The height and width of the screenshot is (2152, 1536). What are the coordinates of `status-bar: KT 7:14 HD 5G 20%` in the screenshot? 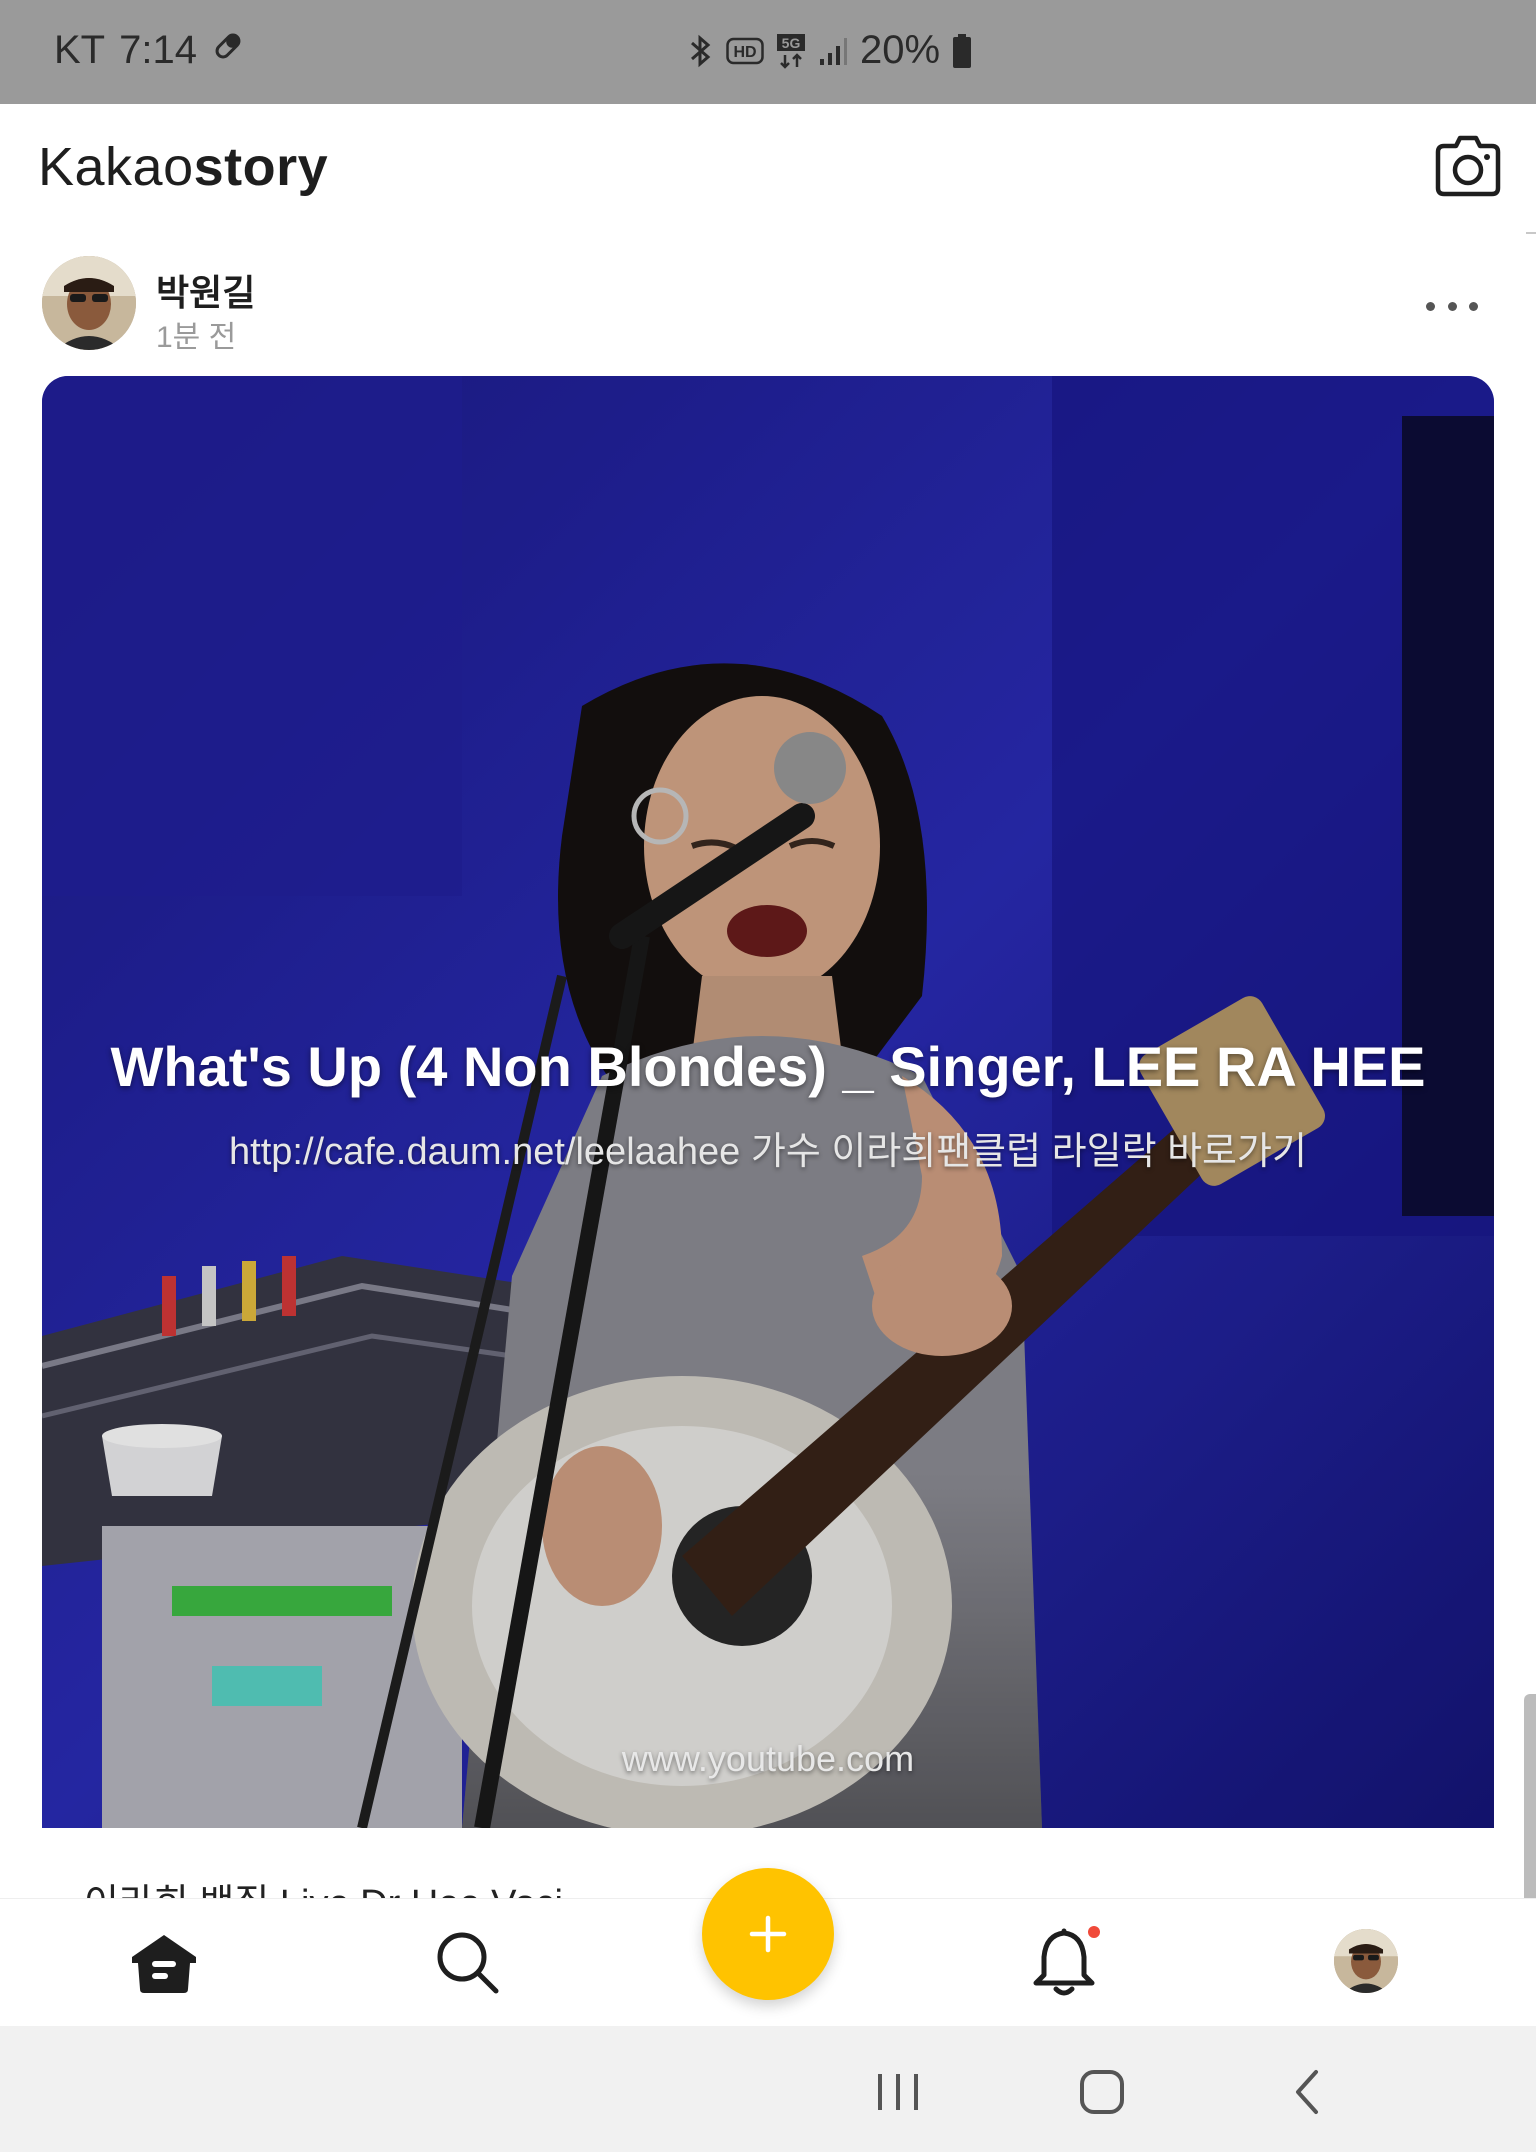 It's located at (768, 52).